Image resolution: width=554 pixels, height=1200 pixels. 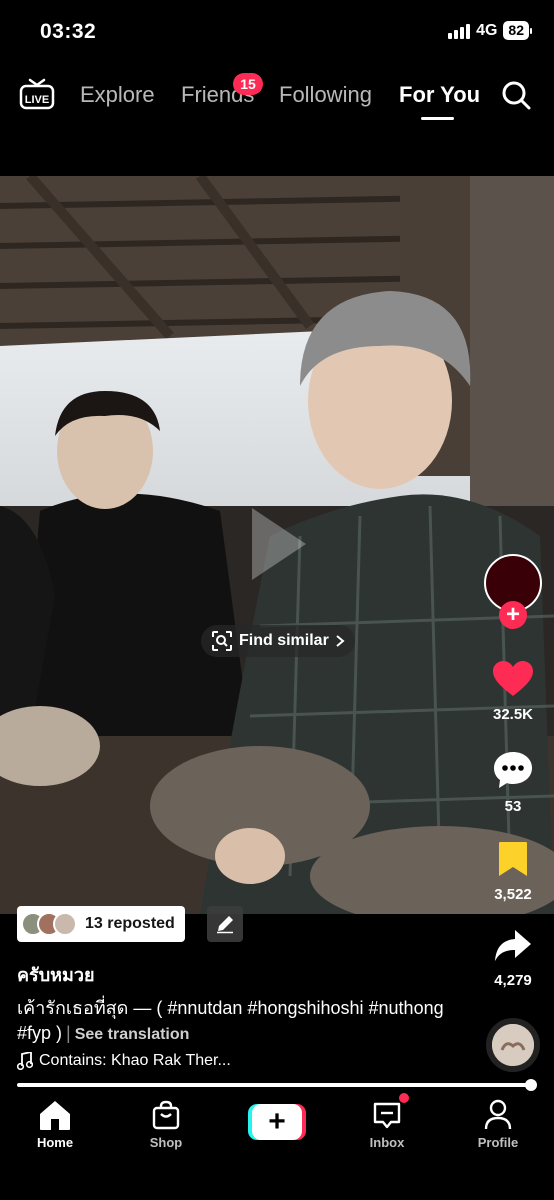 I want to click on share-button: 4,279, so click(x=513, y=958).